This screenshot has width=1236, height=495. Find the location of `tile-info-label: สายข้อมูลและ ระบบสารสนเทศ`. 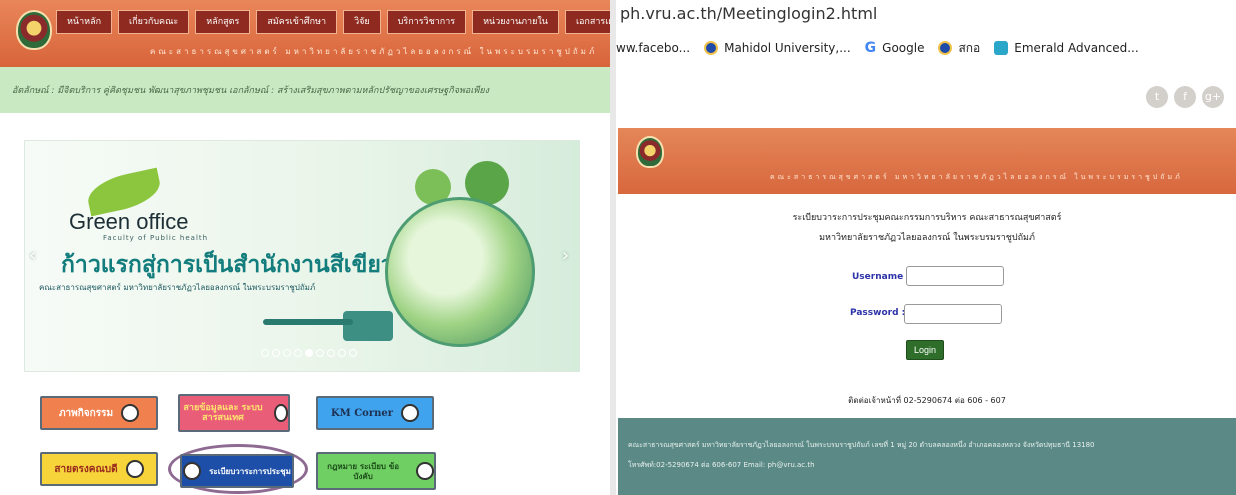

tile-info-label: สายข้อมูลและ ระบบสารสนเทศ is located at coordinates (223, 413).